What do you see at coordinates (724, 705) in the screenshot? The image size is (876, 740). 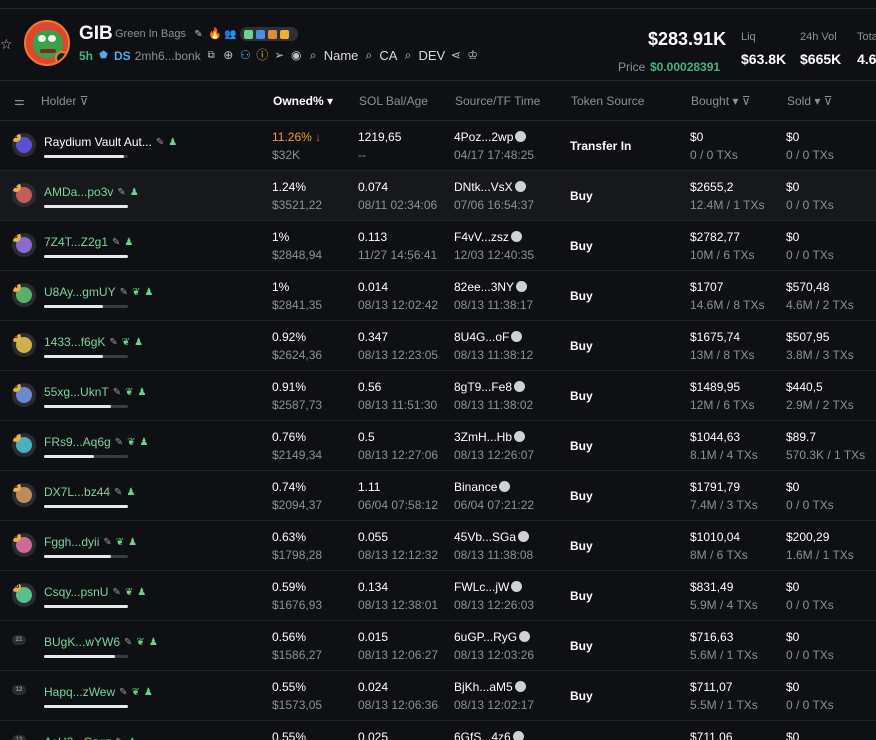 I see `bought-txs: 5.5M / 1 TXs` at bounding box center [724, 705].